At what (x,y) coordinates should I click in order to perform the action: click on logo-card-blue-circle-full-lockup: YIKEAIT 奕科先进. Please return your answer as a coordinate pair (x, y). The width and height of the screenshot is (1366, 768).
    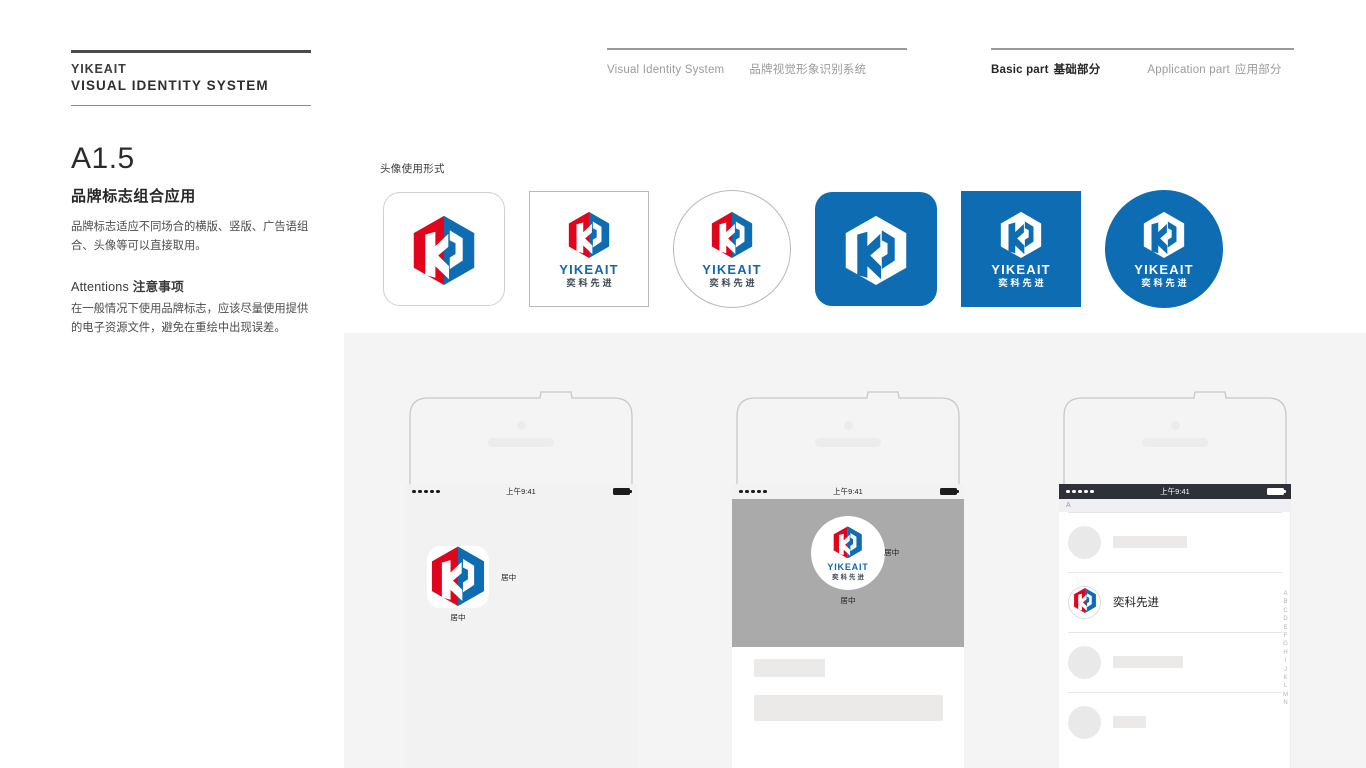
    Looking at the image, I should click on (1164, 249).